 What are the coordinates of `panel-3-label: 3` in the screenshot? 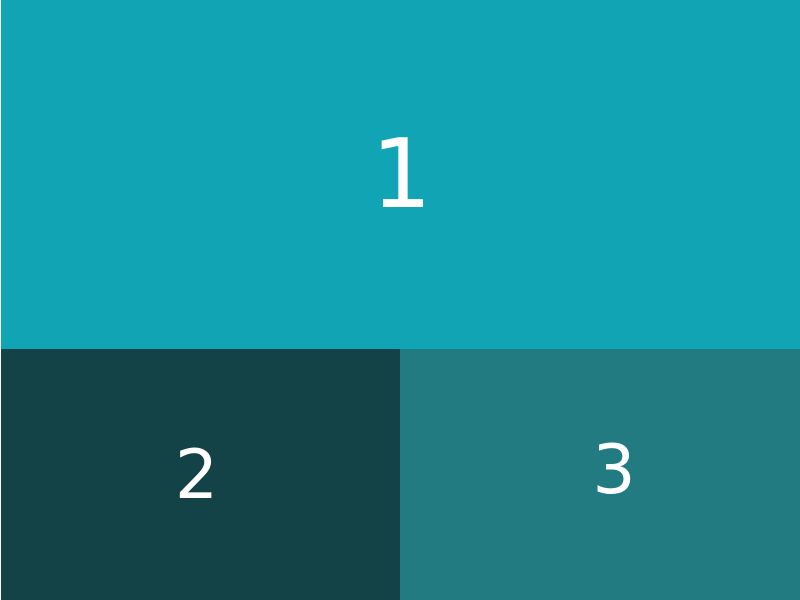 It's located at (614, 470).